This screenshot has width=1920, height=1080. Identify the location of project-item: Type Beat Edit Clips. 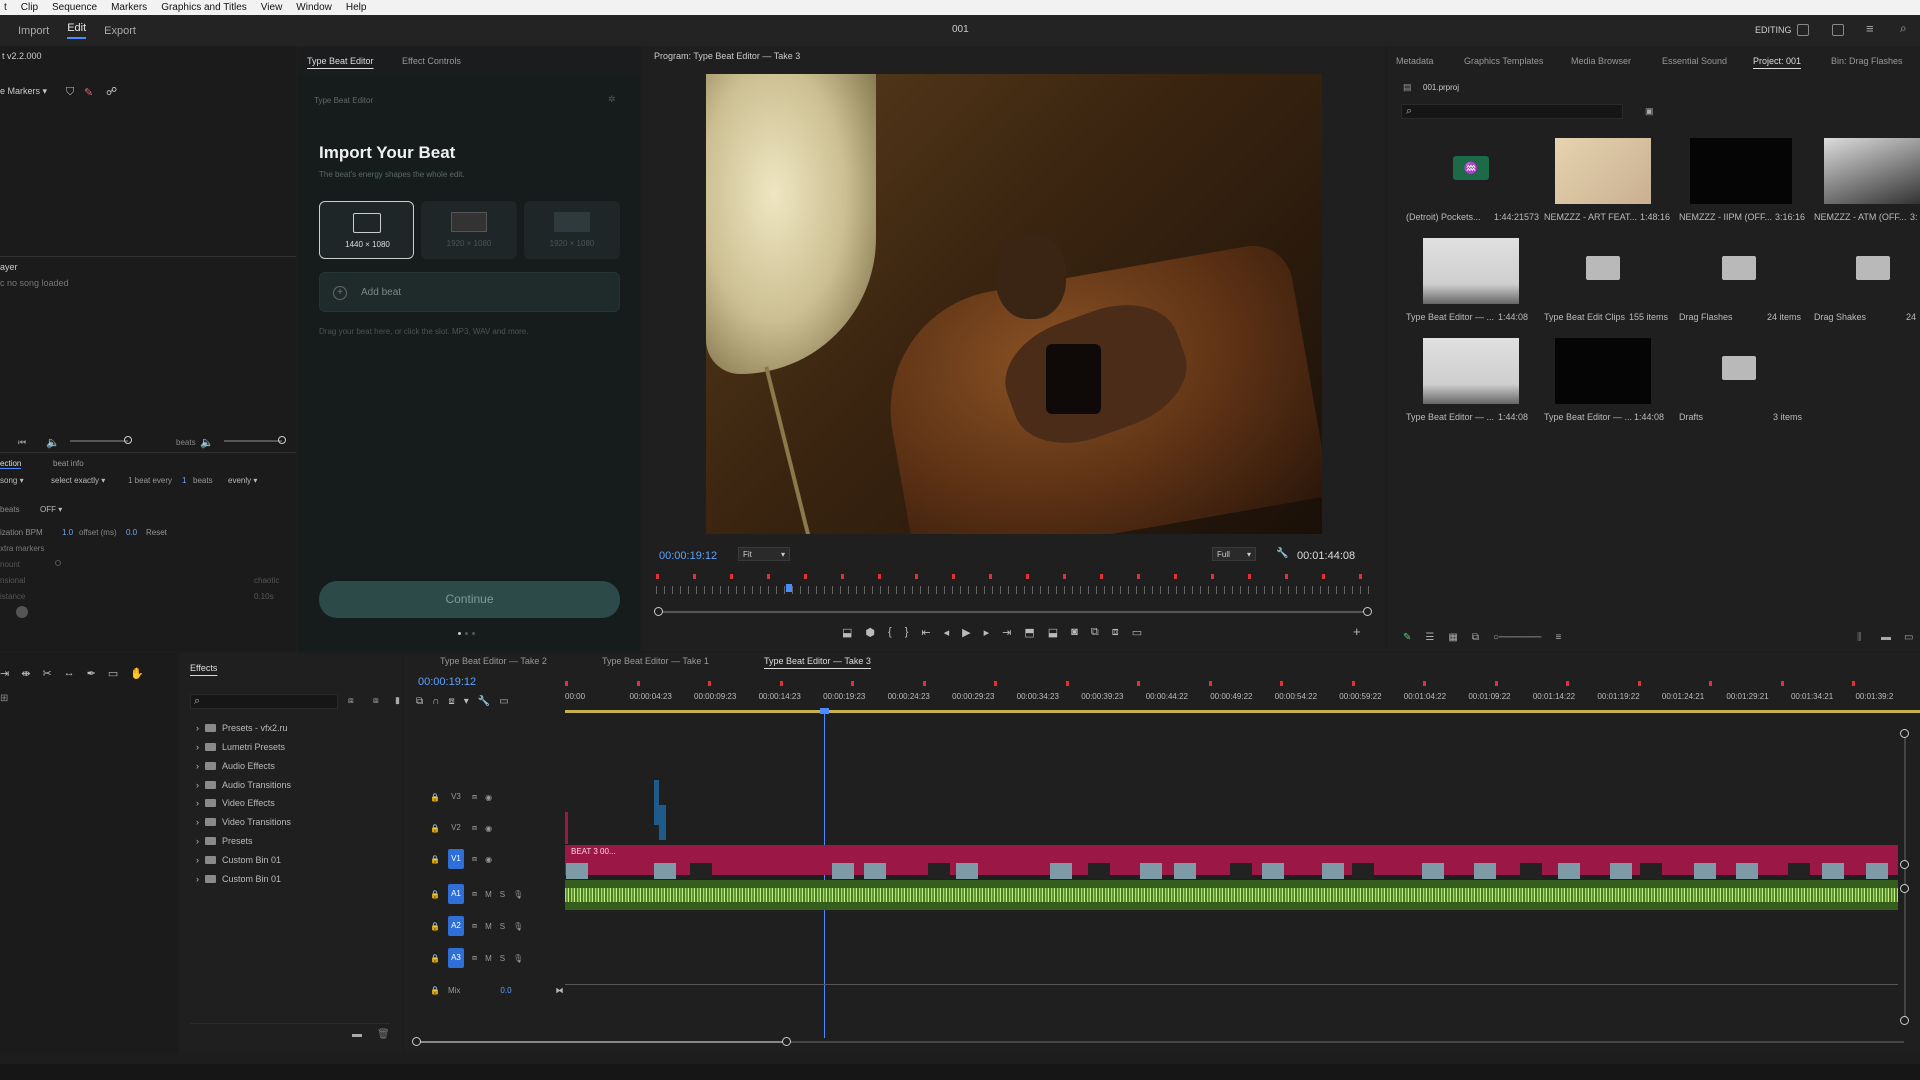
(1584, 317).